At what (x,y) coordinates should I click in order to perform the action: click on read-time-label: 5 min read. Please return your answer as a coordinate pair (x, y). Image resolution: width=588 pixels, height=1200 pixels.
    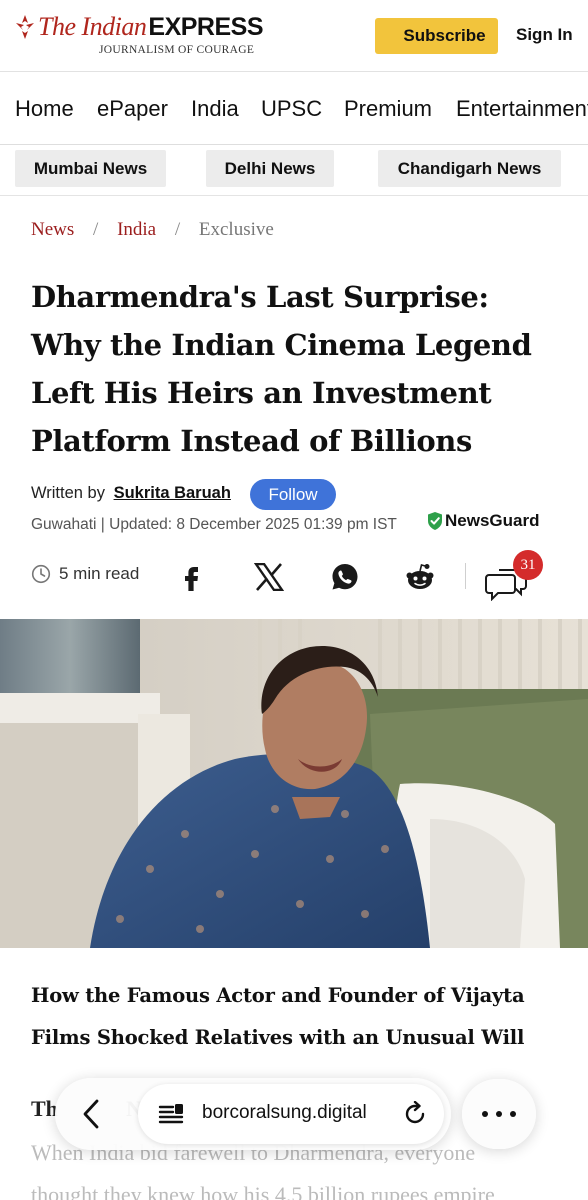
    Looking at the image, I should click on (99, 573).